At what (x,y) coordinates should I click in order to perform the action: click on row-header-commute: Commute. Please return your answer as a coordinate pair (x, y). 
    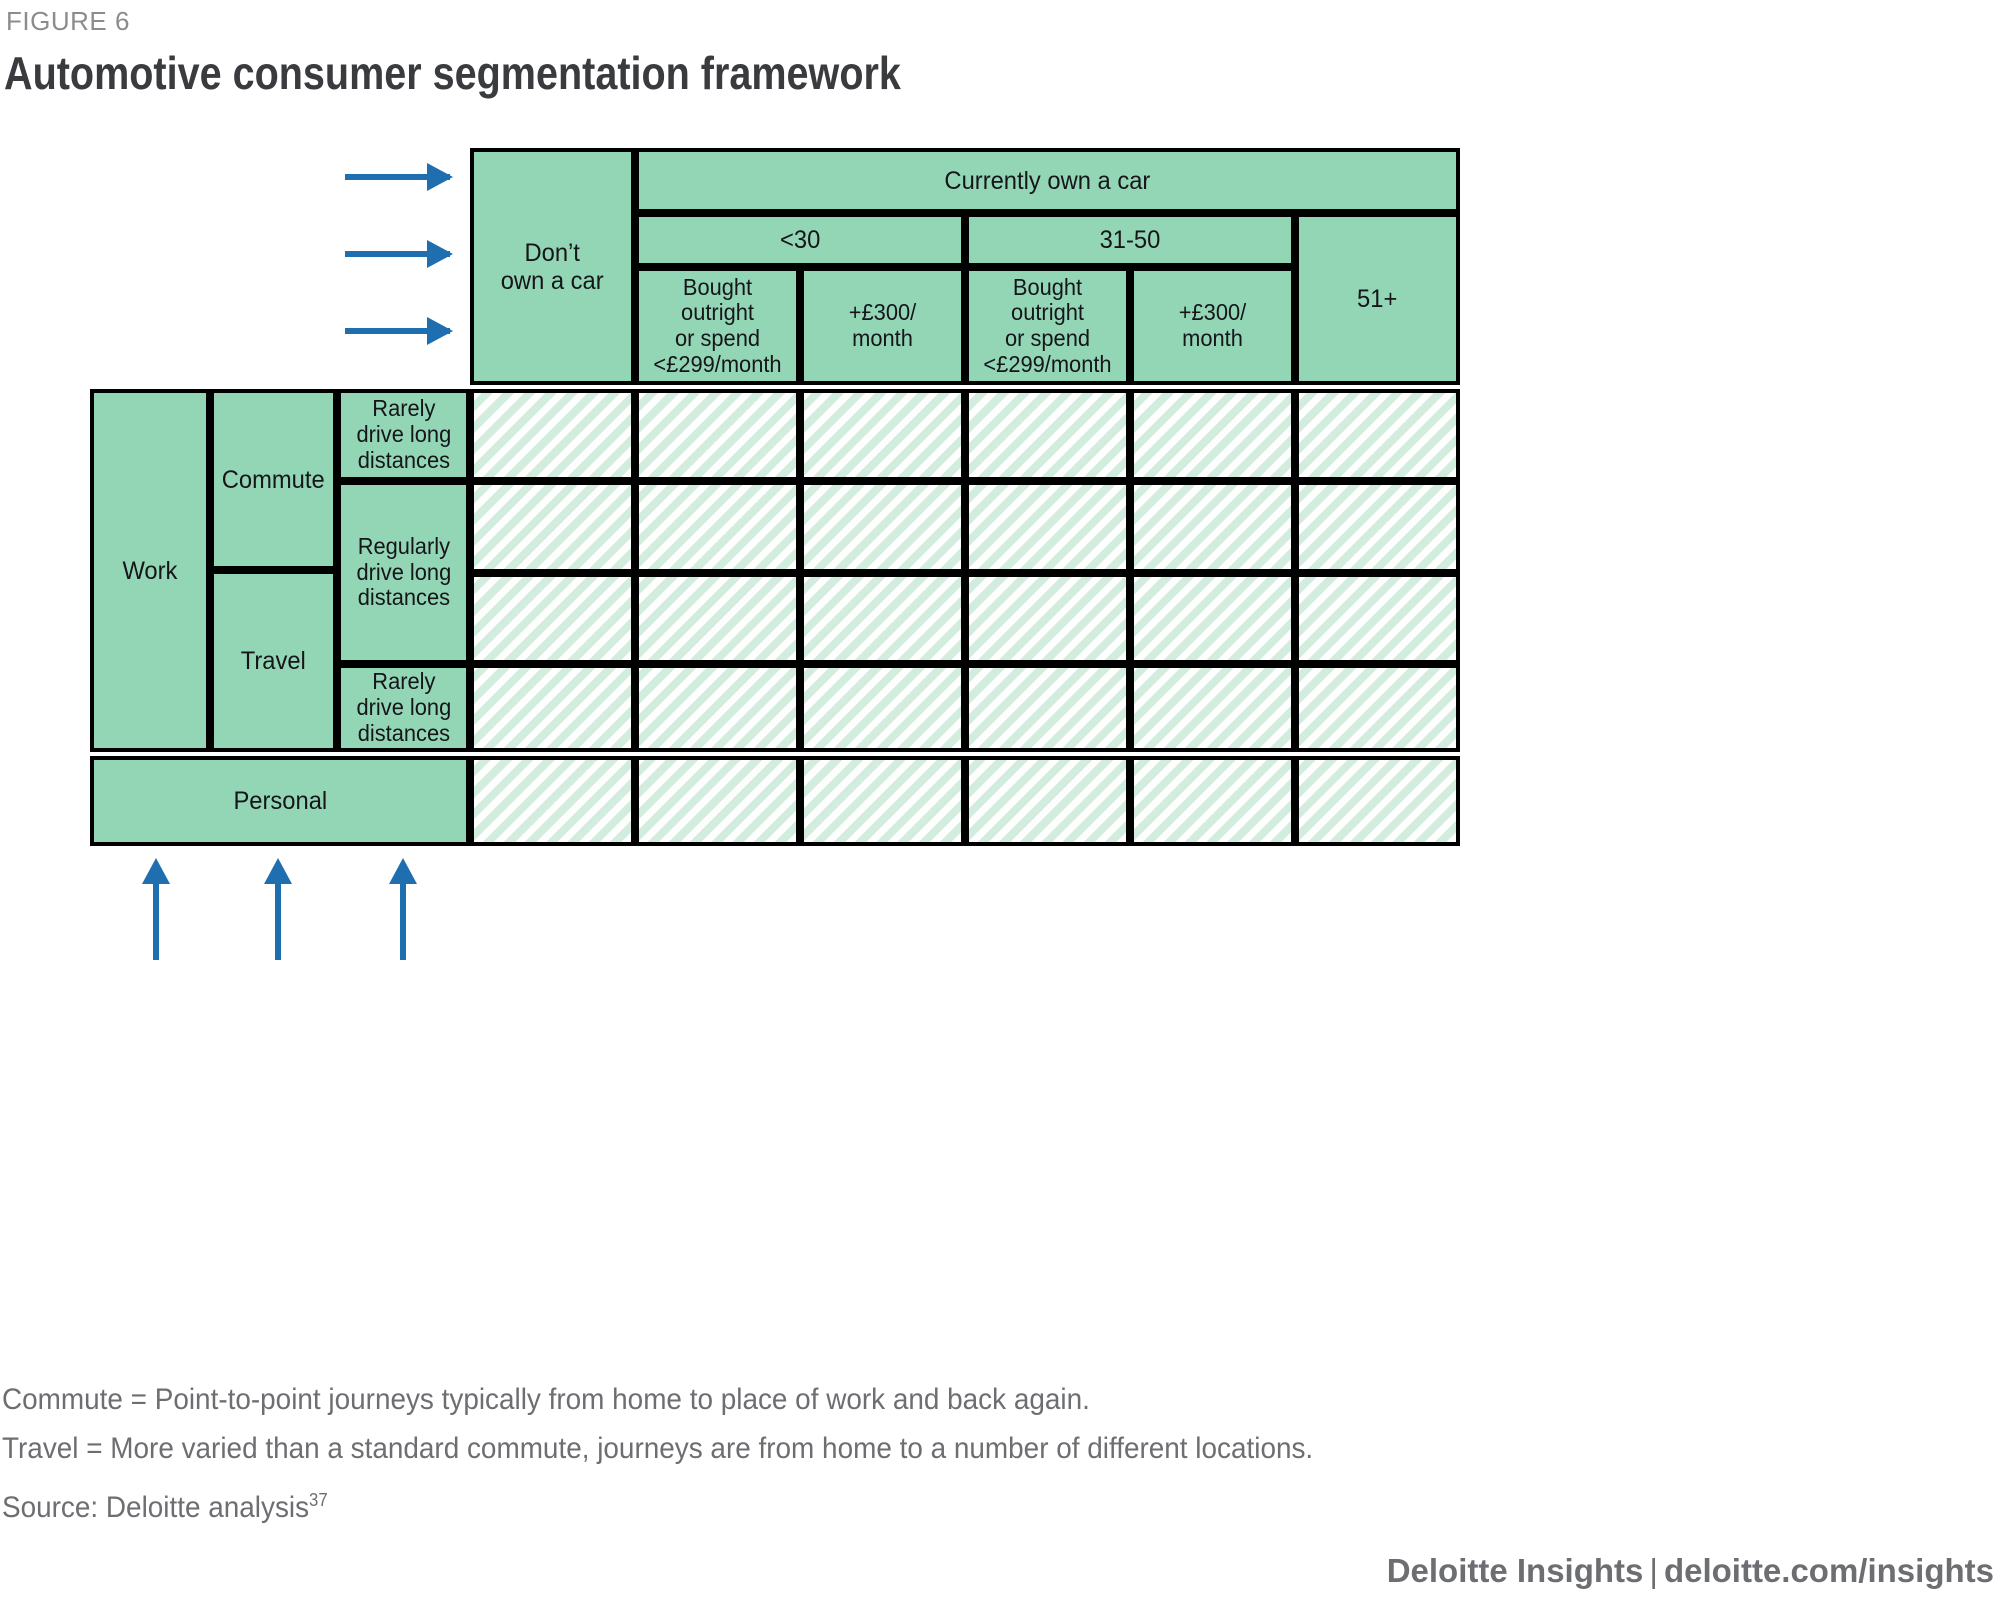
    Looking at the image, I should click on (273, 479).